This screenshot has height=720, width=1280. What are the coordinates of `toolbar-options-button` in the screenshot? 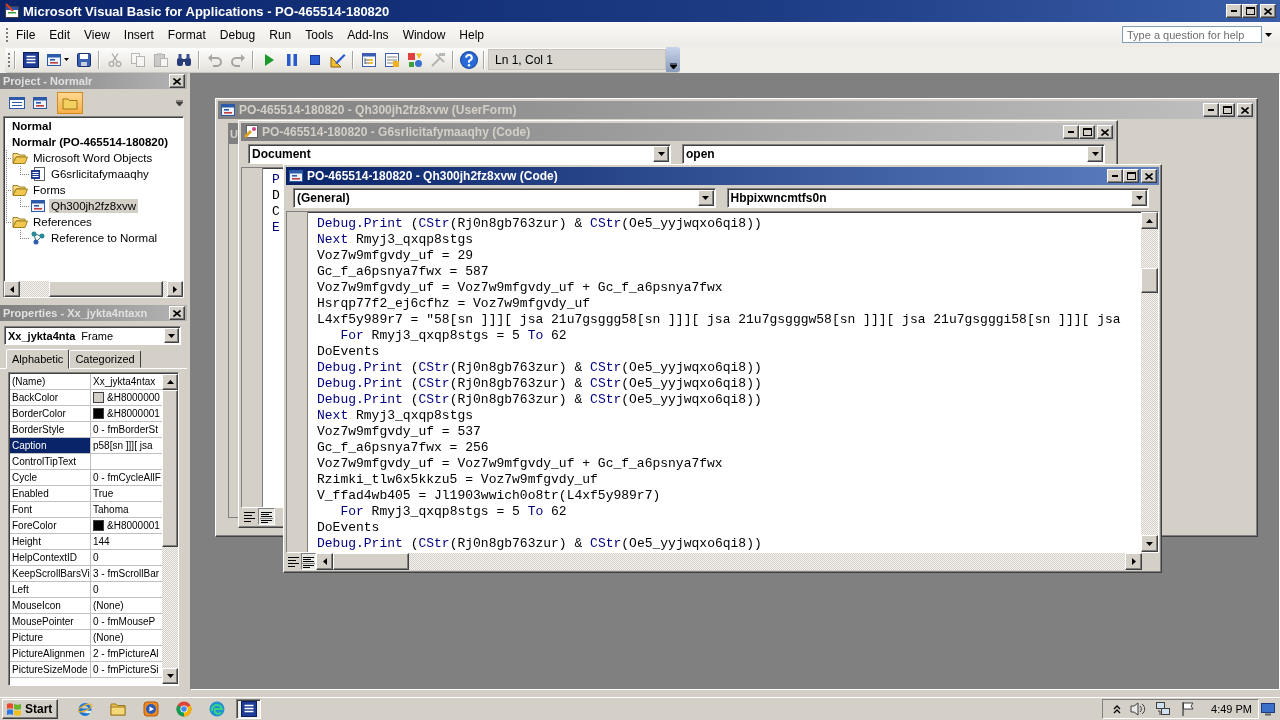 It's located at (673, 59).